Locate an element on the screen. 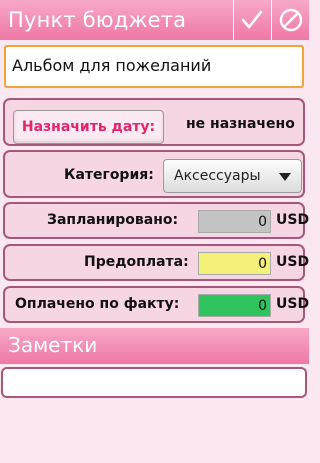  notes-section-header: Заметки is located at coordinates (154, 346).